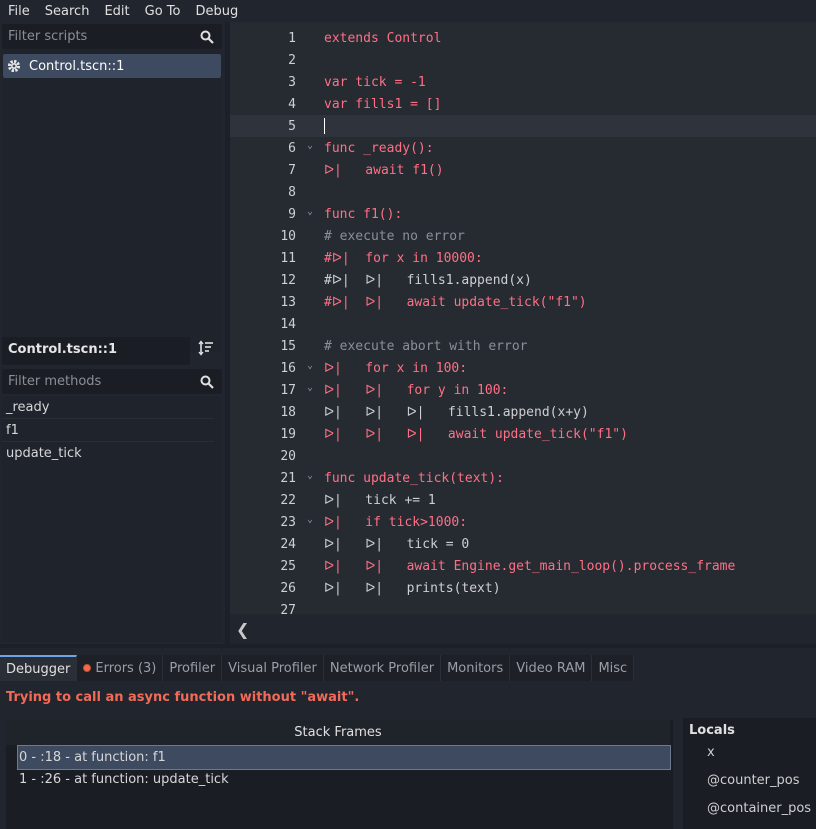 This screenshot has width=816, height=829. What do you see at coordinates (412, 588) in the screenshot?
I see `code-text: ᐅ| ᐅ| prints(text)` at bounding box center [412, 588].